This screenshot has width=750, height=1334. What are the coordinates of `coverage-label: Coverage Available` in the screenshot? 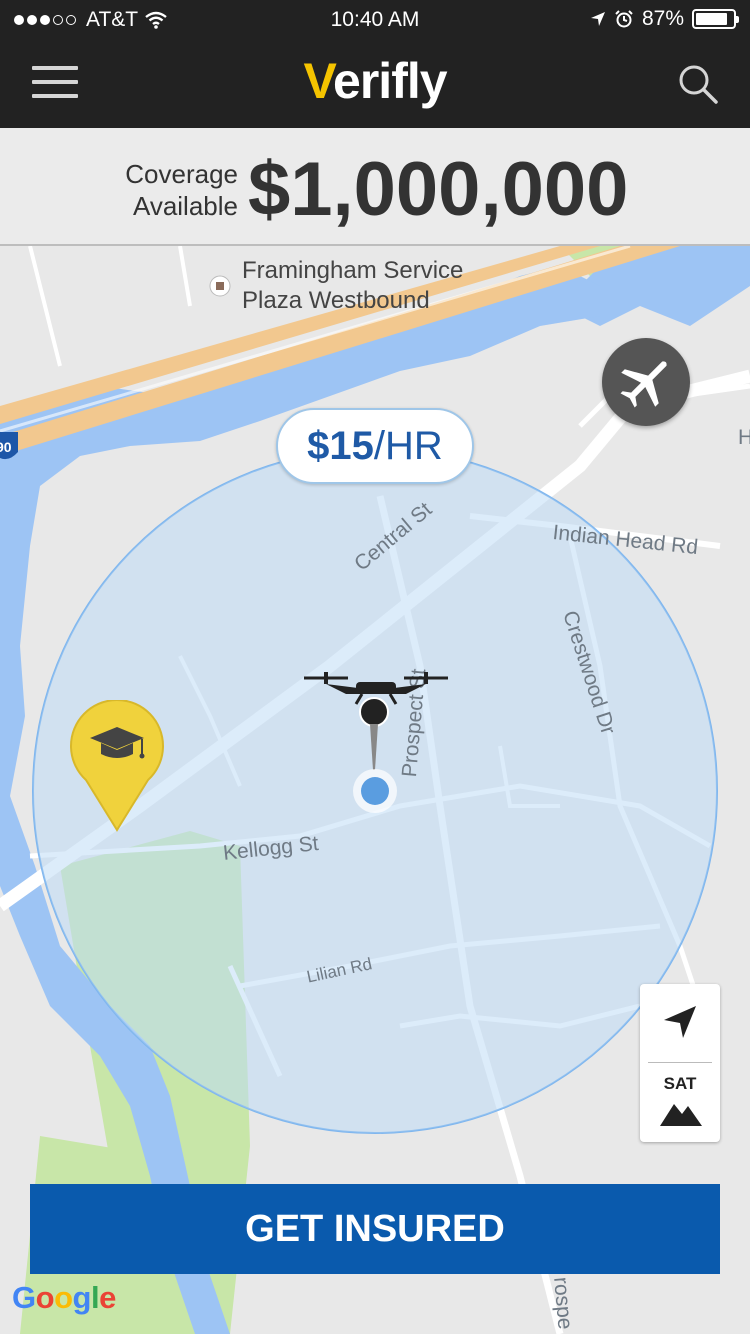 It's located at (181, 190).